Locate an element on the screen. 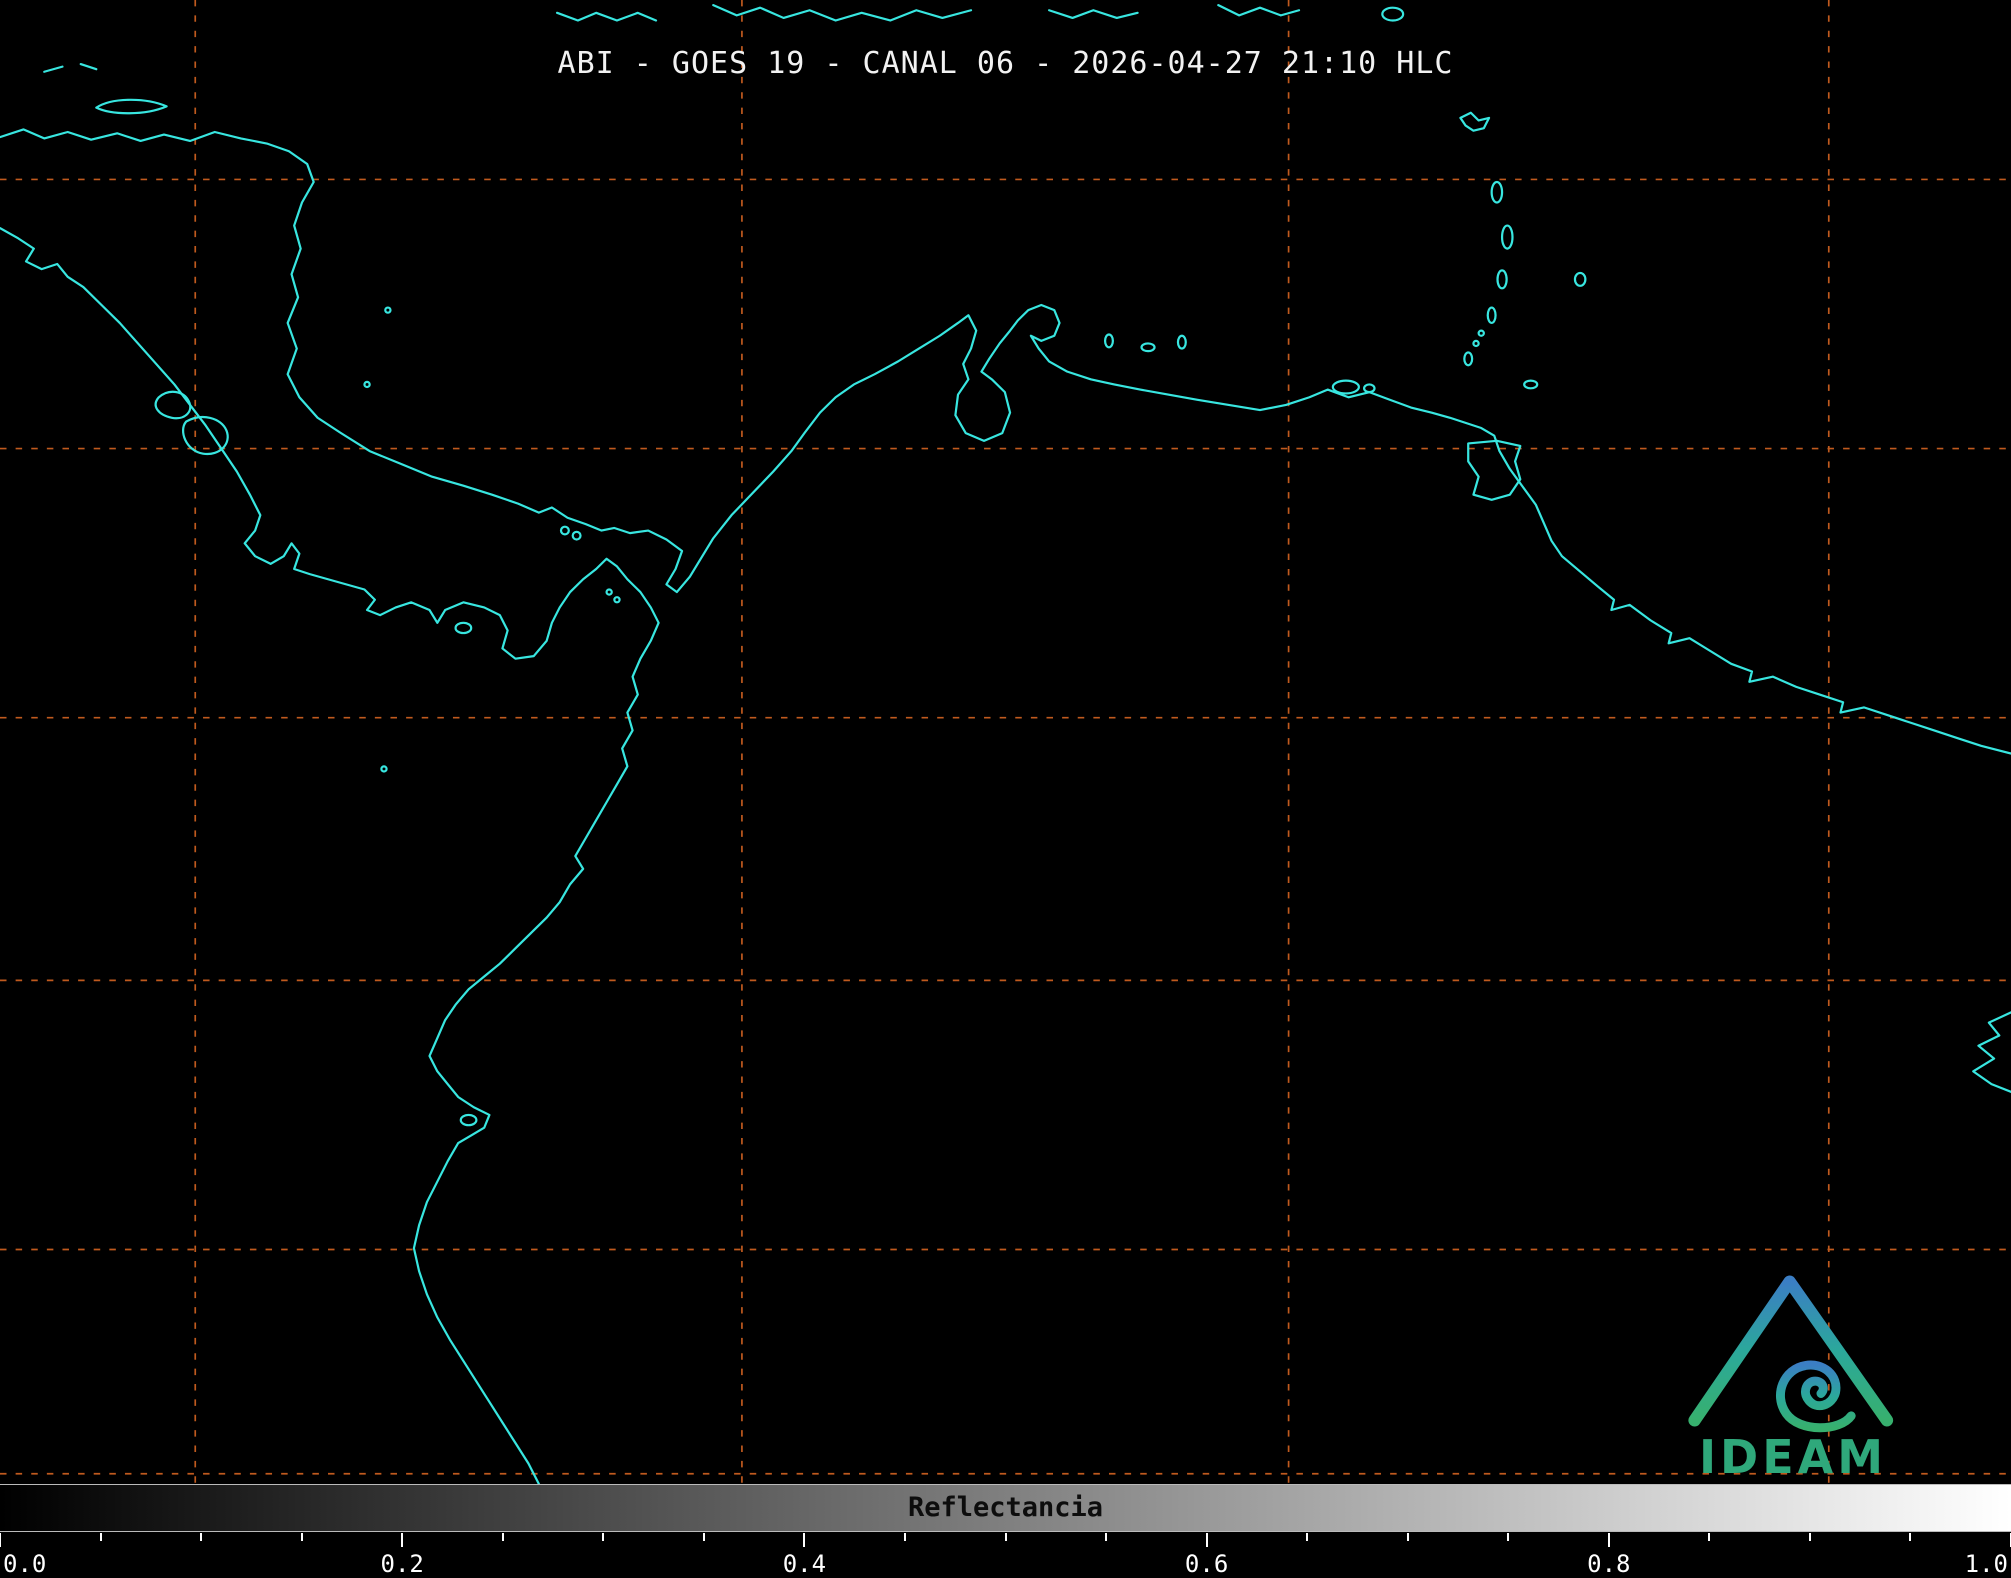  ideam-text: IDEAM is located at coordinates (1793, 1457).